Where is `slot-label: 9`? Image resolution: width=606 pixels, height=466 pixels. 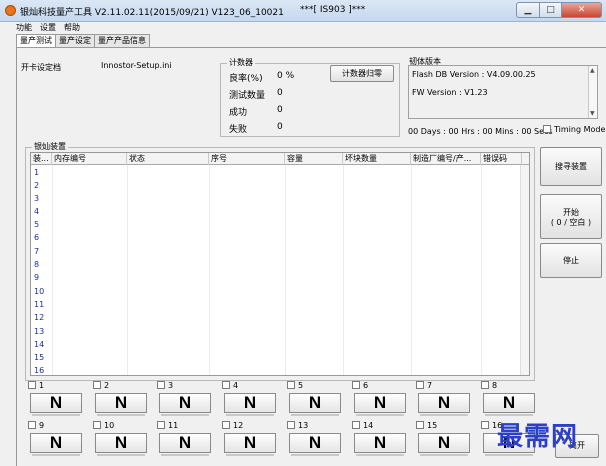 slot-label: 9 is located at coordinates (42, 425).